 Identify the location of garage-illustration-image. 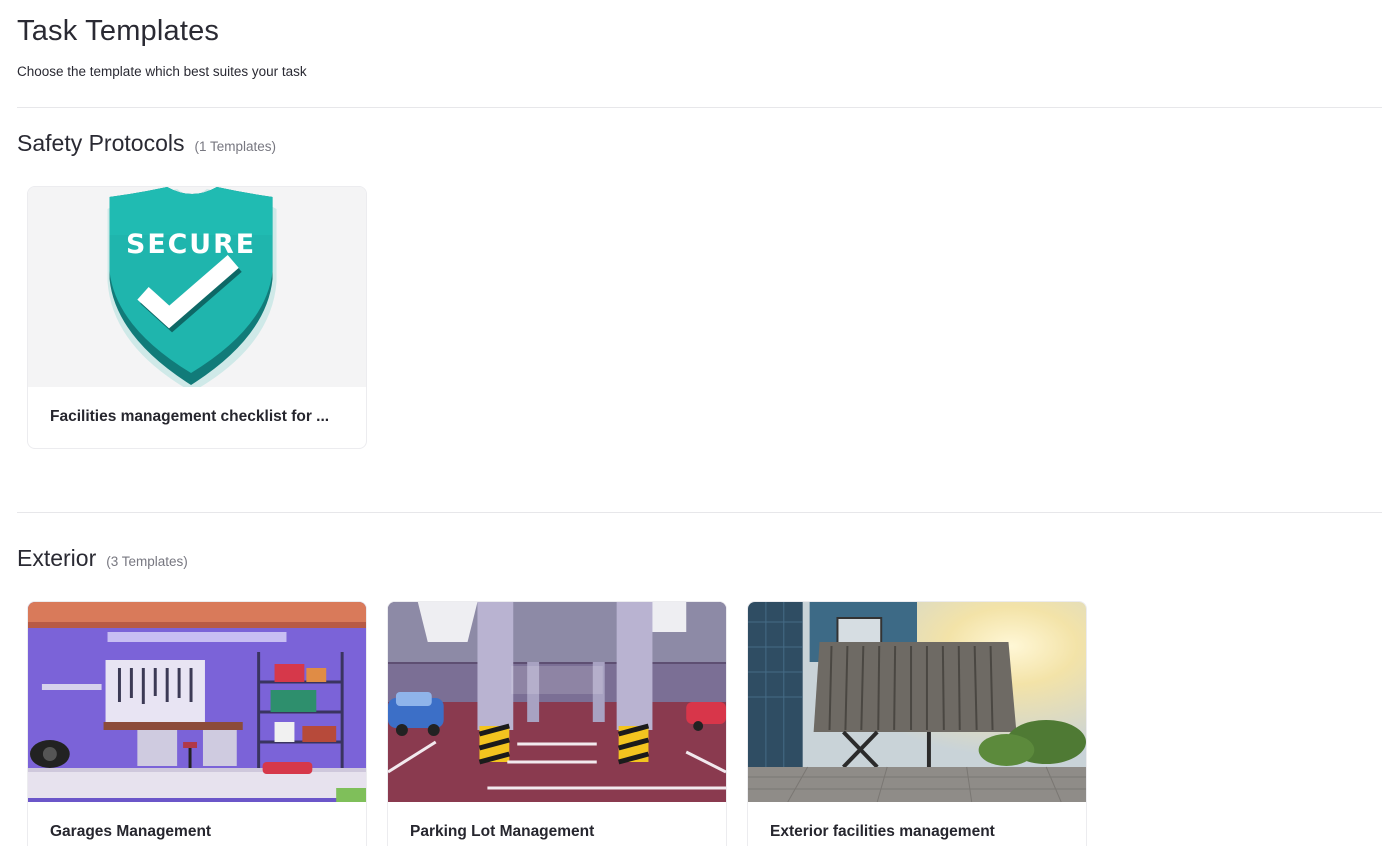
(197, 702).